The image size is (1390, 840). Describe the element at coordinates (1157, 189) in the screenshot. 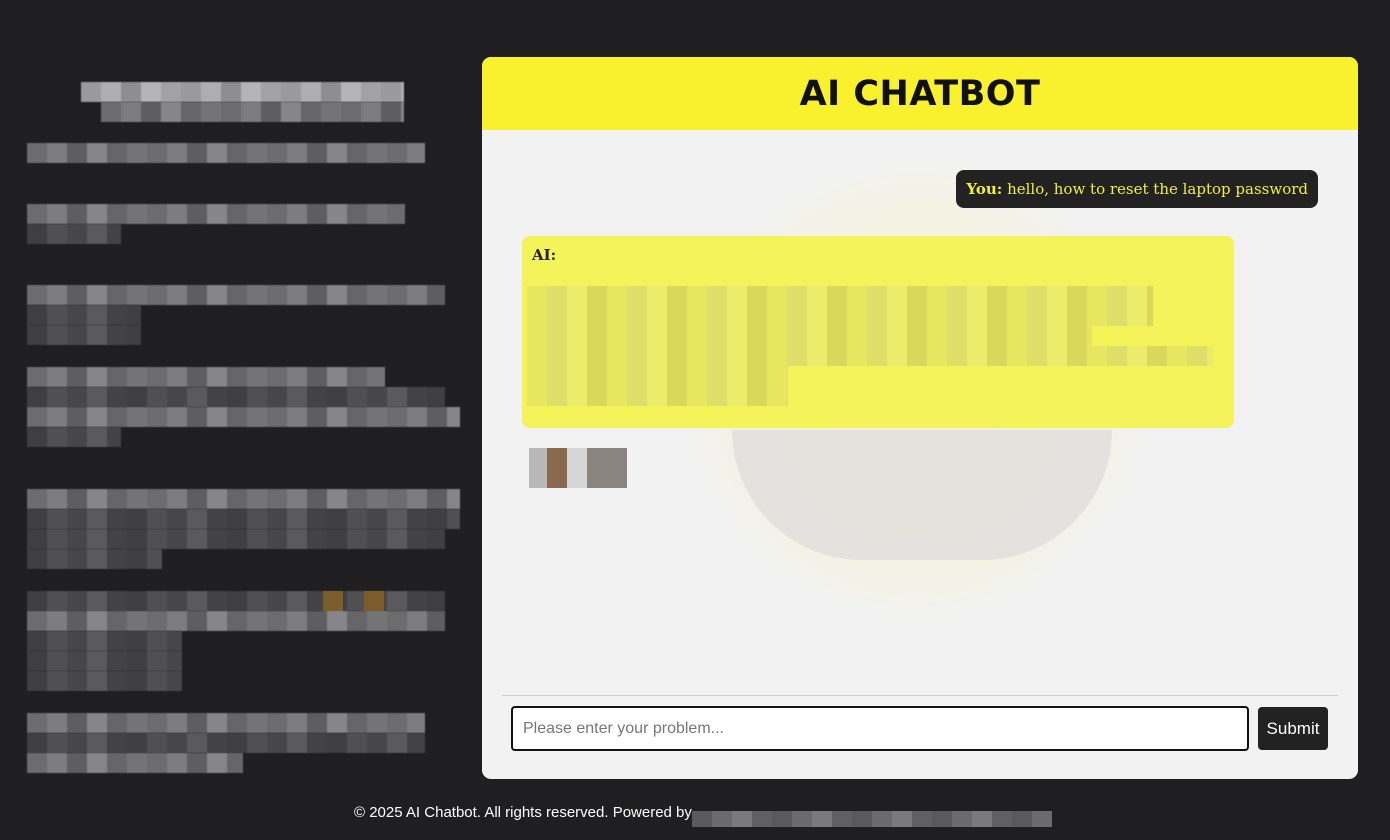

I see `user-message-text: hello, how to reset the laptop password` at that location.